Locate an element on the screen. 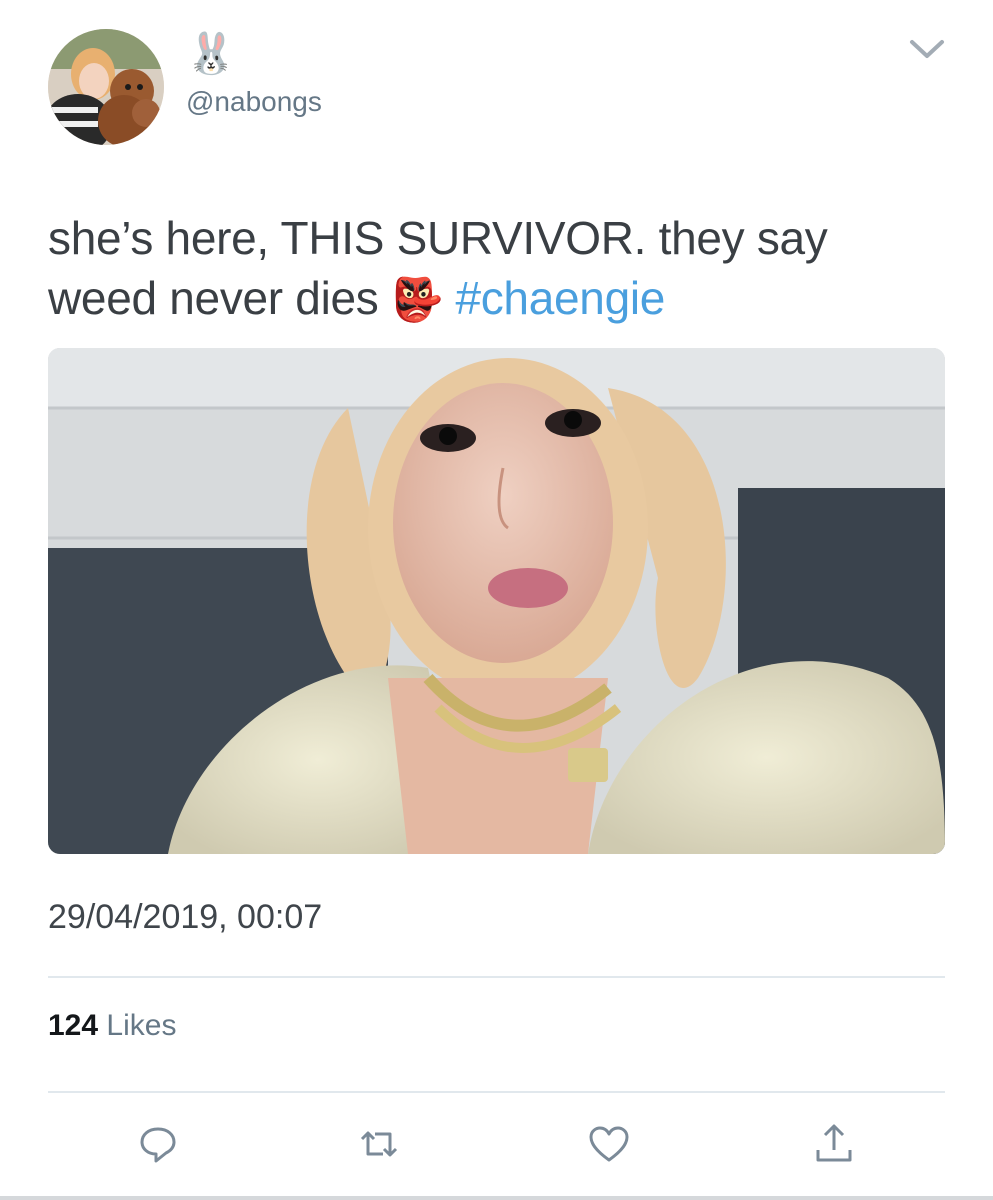  hashtag-link: #chaengie is located at coordinates (560, 298).